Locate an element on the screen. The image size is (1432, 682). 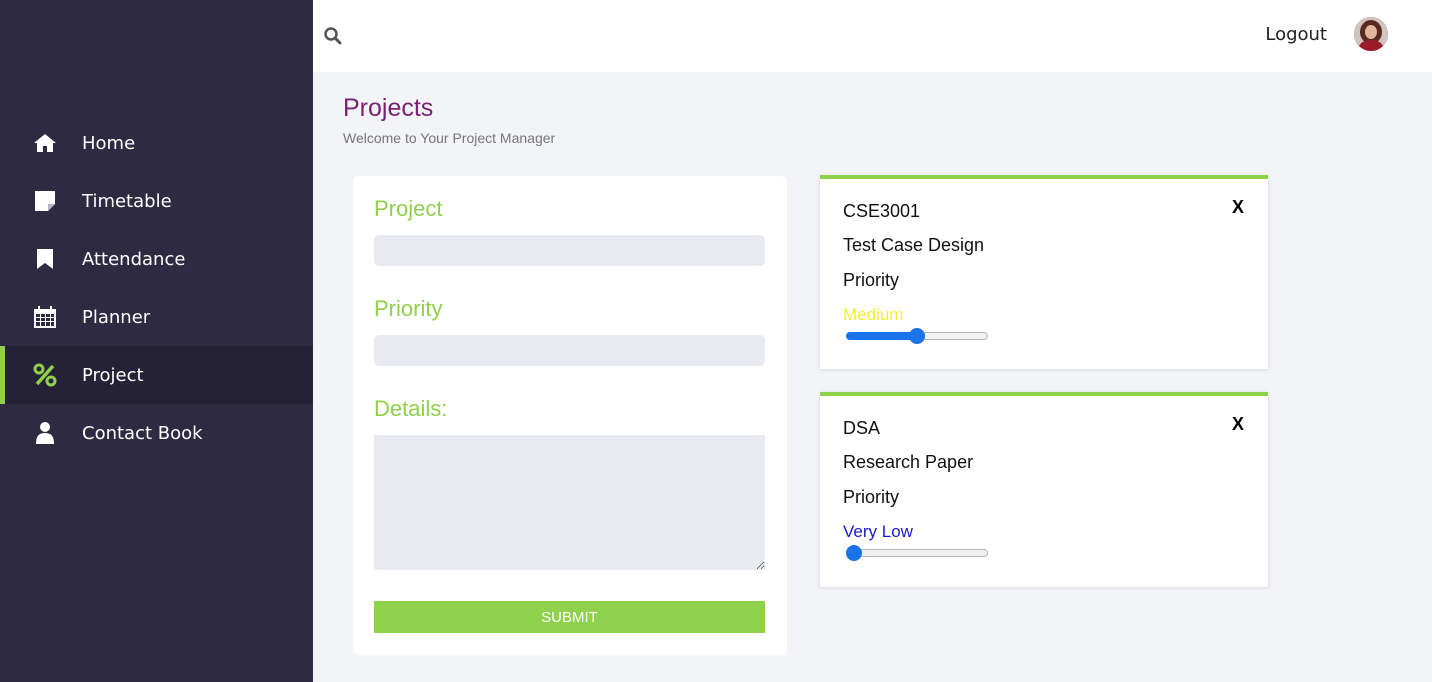
page-title: Projects is located at coordinates (388, 108).